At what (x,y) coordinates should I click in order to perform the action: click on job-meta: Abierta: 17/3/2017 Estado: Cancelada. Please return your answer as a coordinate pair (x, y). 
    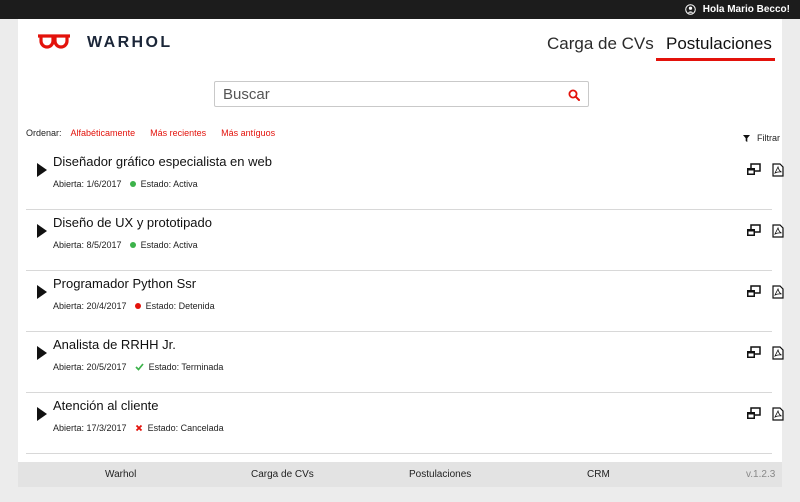
    Looking at the image, I should click on (138, 428).